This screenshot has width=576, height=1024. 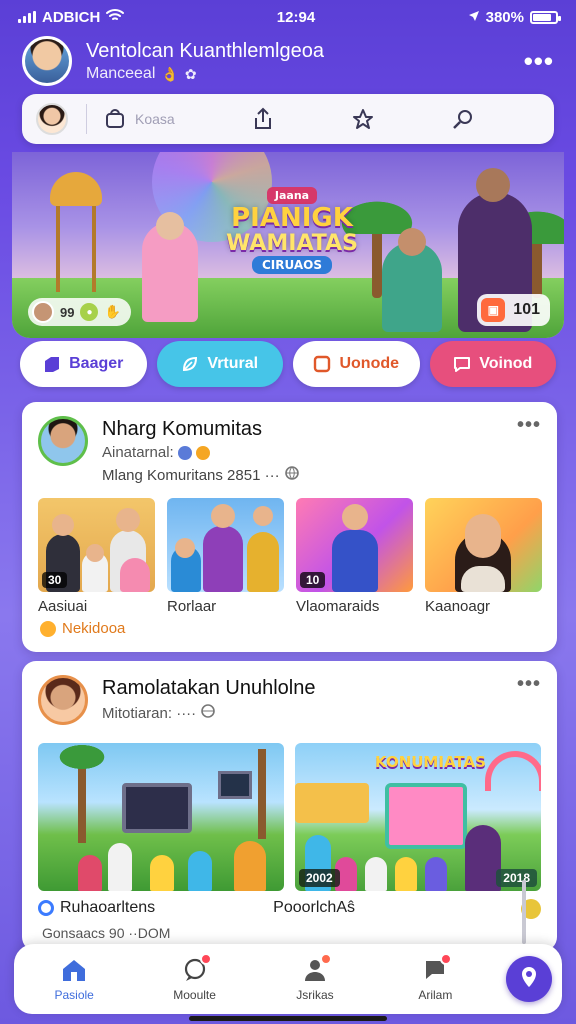 I want to click on banner-art-line2: WAMIATAS, so click(x=292, y=243).